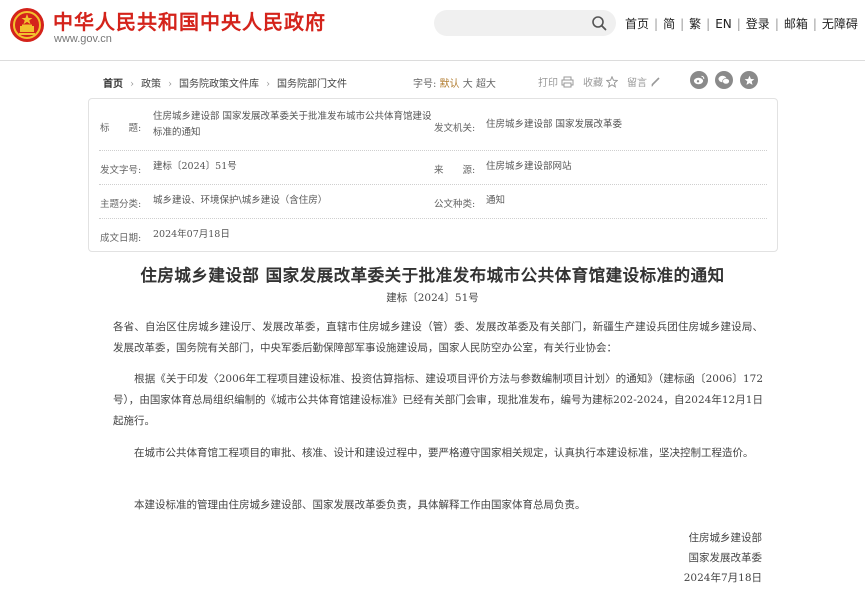  Describe the element at coordinates (496, 200) in the screenshot. I see `doc-type-value: 通知` at that location.